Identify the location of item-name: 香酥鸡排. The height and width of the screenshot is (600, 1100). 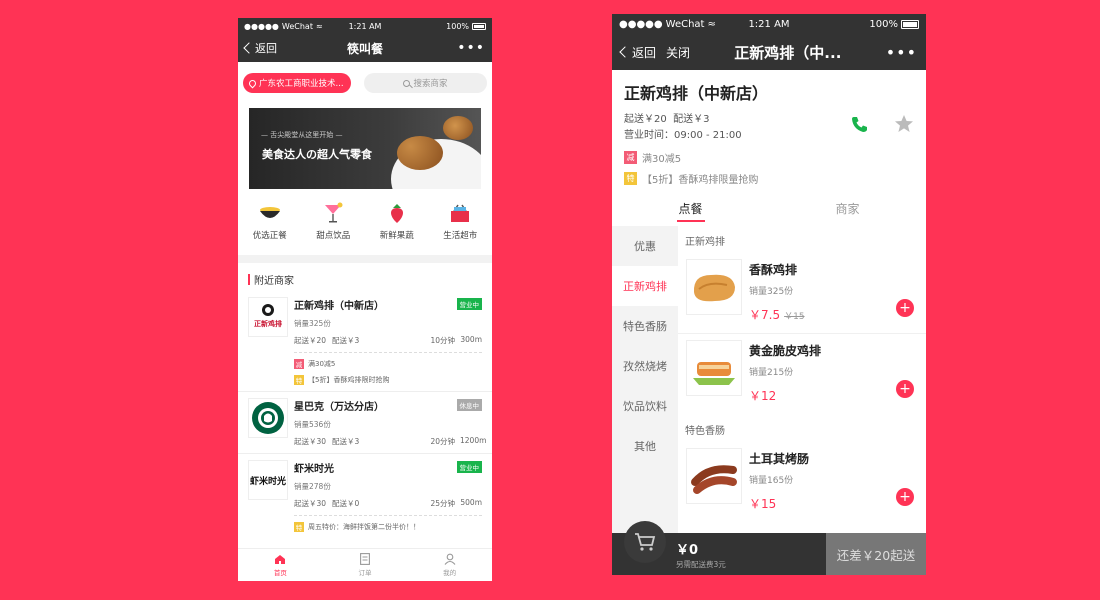
(773, 270).